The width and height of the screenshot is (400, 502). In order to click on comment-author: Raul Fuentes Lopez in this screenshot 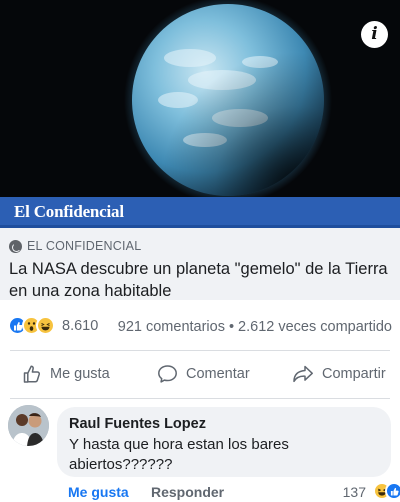, I will do `click(137, 424)`.